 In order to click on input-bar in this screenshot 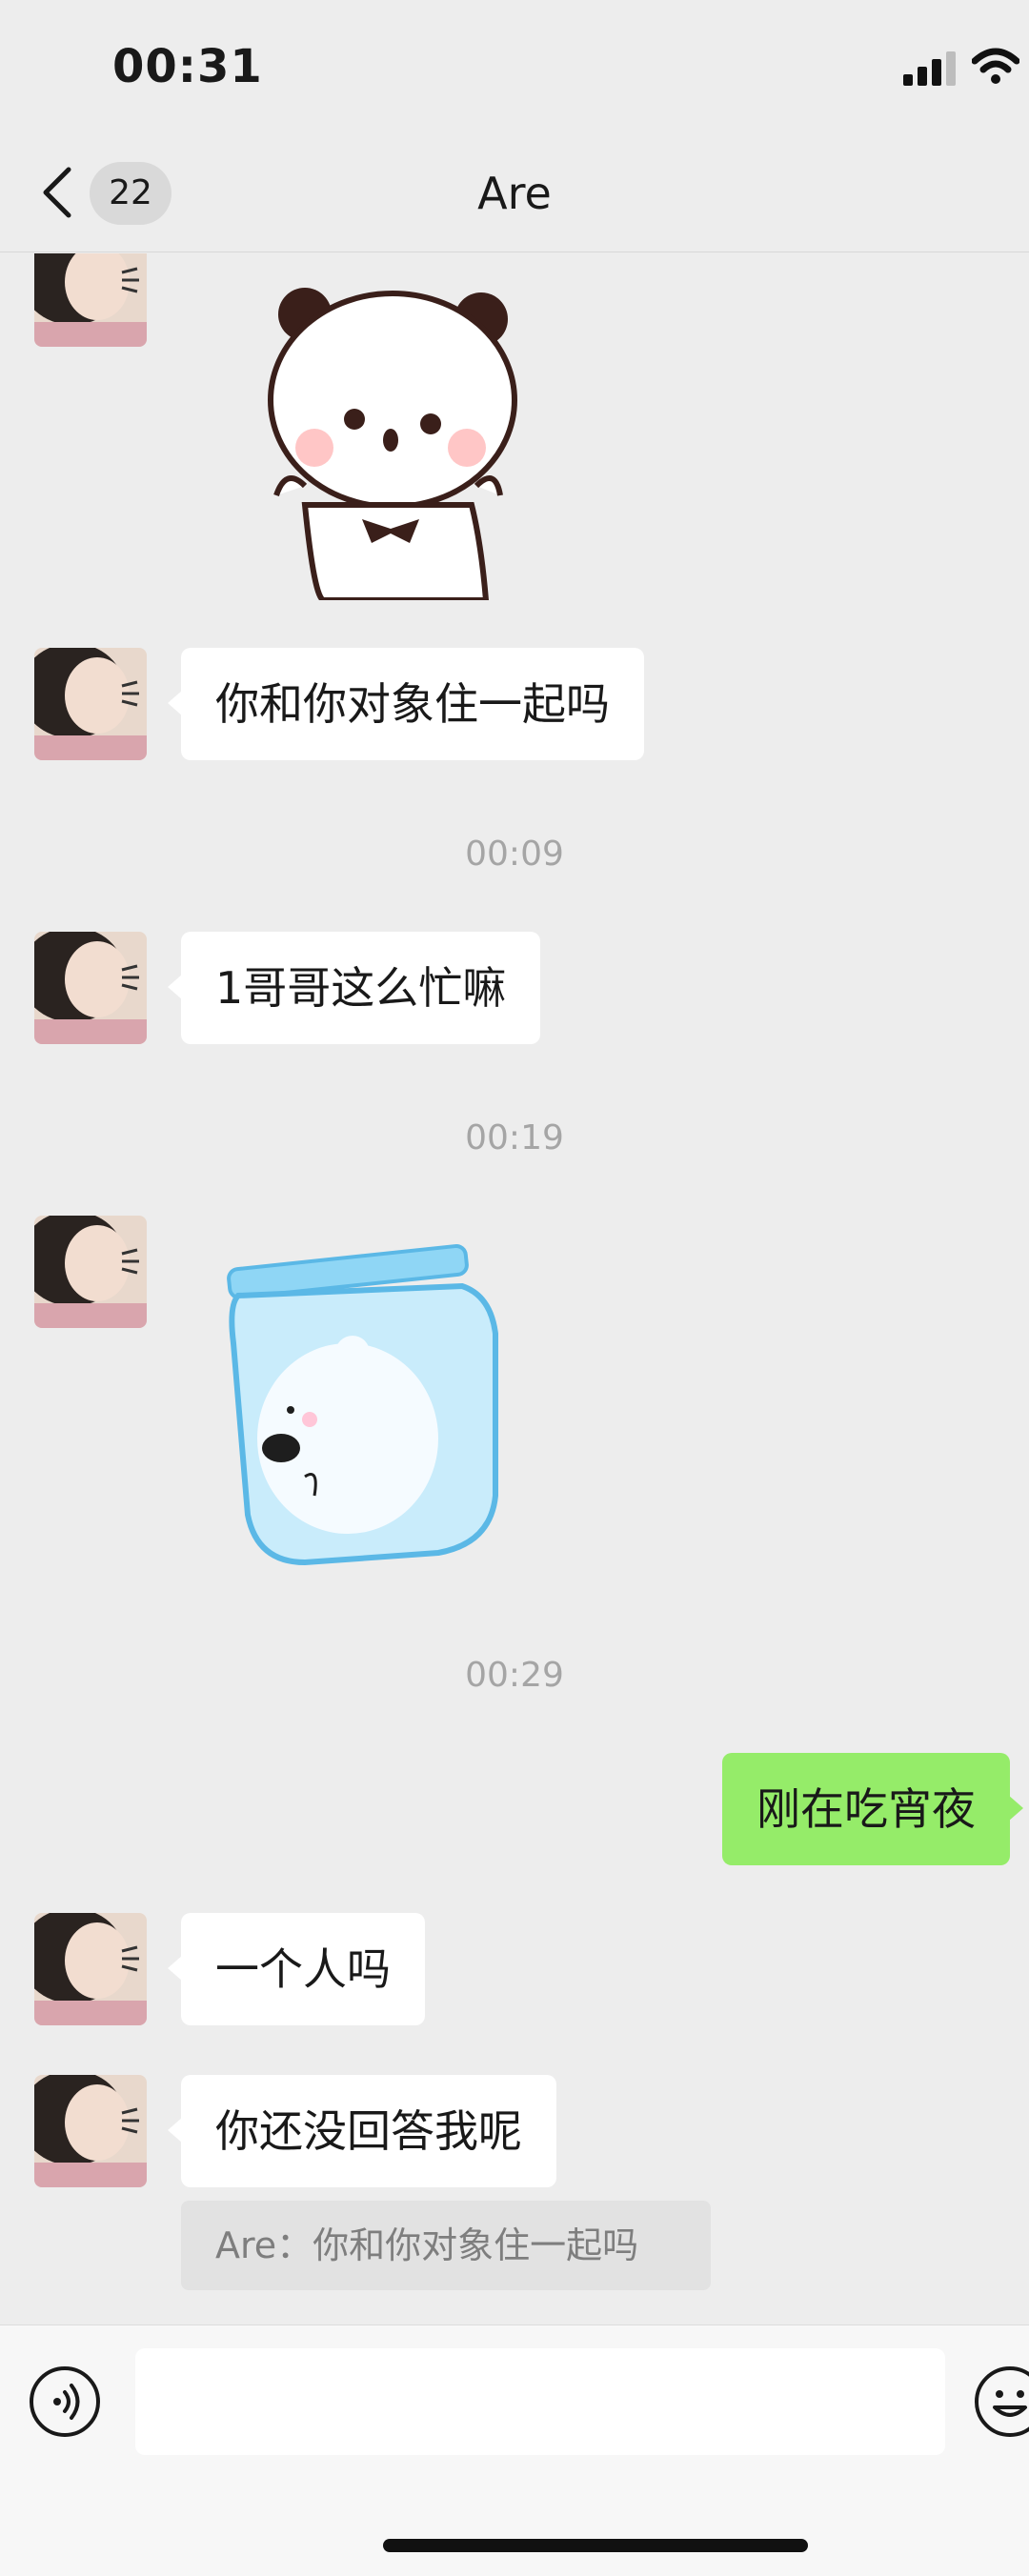, I will do `click(514, 2450)`.